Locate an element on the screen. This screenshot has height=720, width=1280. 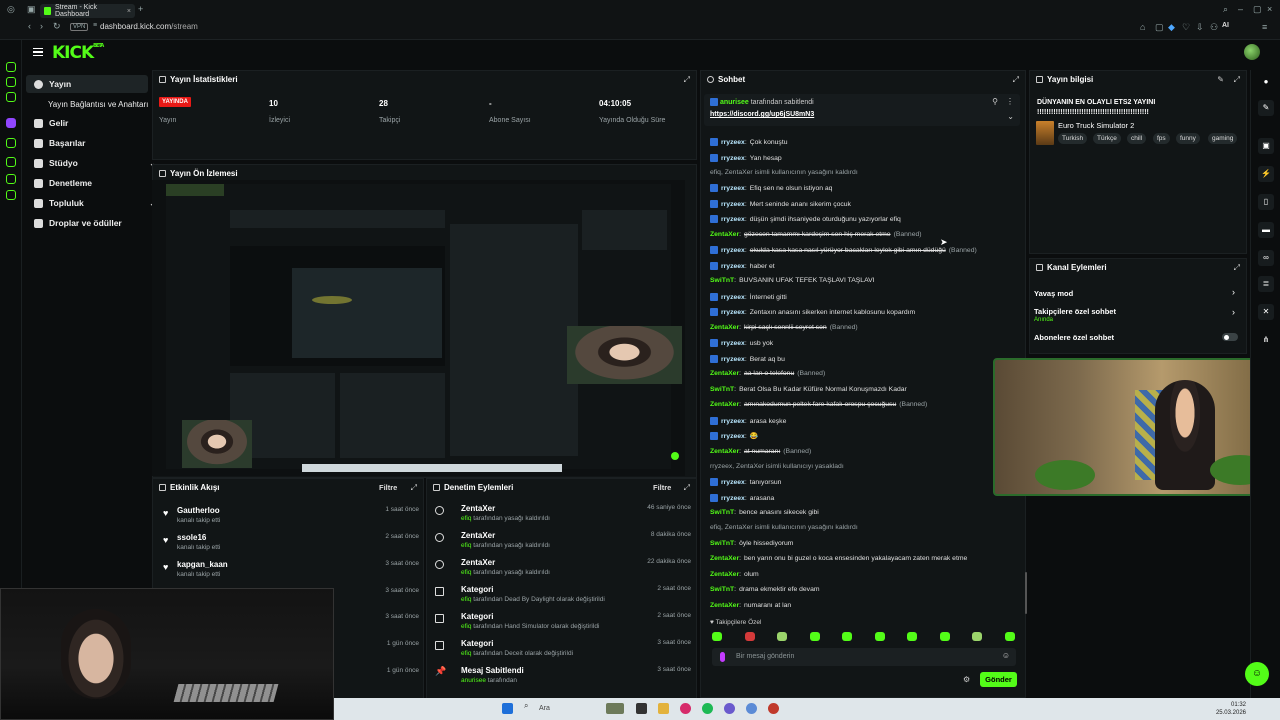
chat-message: ZentaXer: numaranı at lan is located at coordinates (860, 605).